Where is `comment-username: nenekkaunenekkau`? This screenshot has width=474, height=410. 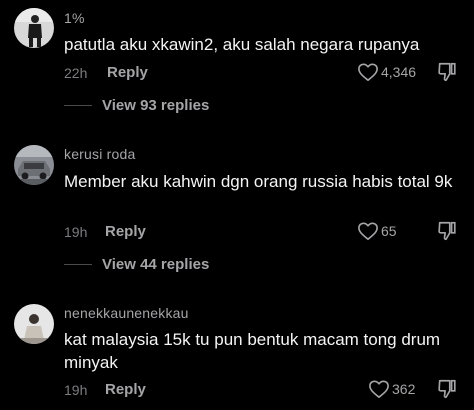 comment-username: nenekkaunenekkau is located at coordinates (126, 313).